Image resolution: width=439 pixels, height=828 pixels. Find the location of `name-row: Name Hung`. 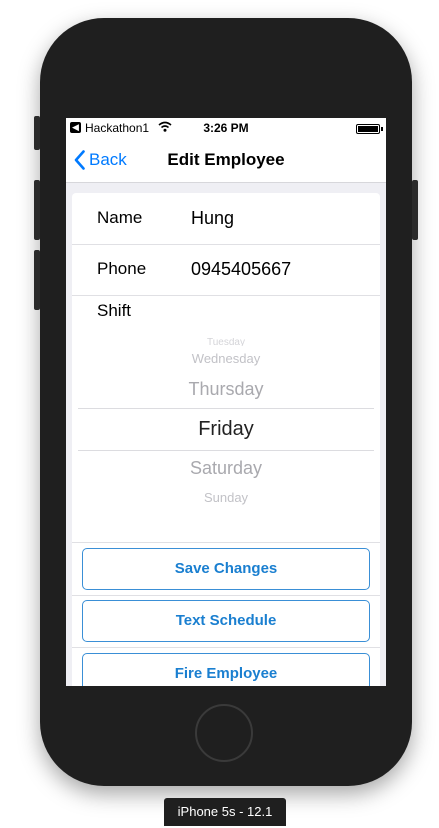

name-row: Name Hung is located at coordinates (226, 219).